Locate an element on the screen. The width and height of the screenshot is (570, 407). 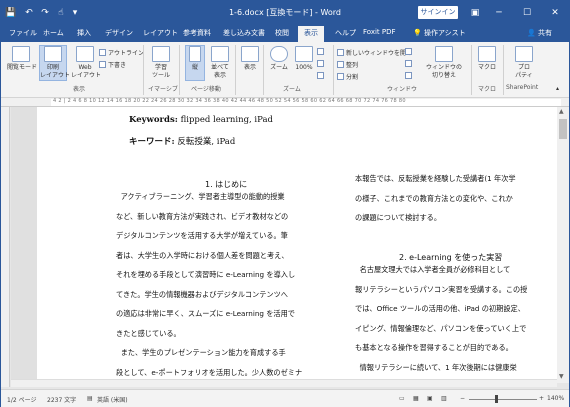
view-side-by-side-icon is located at coordinates (408, 51).